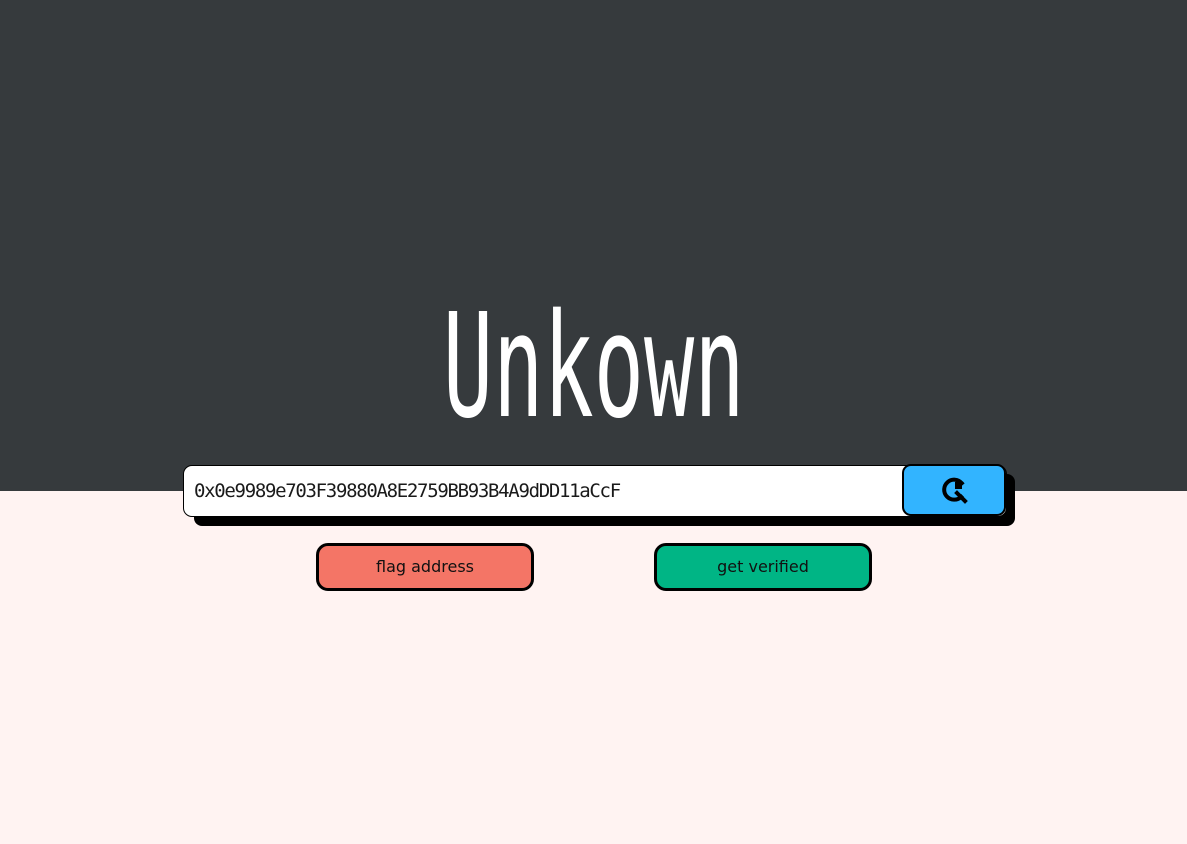  I want to click on search-button, so click(954, 490).